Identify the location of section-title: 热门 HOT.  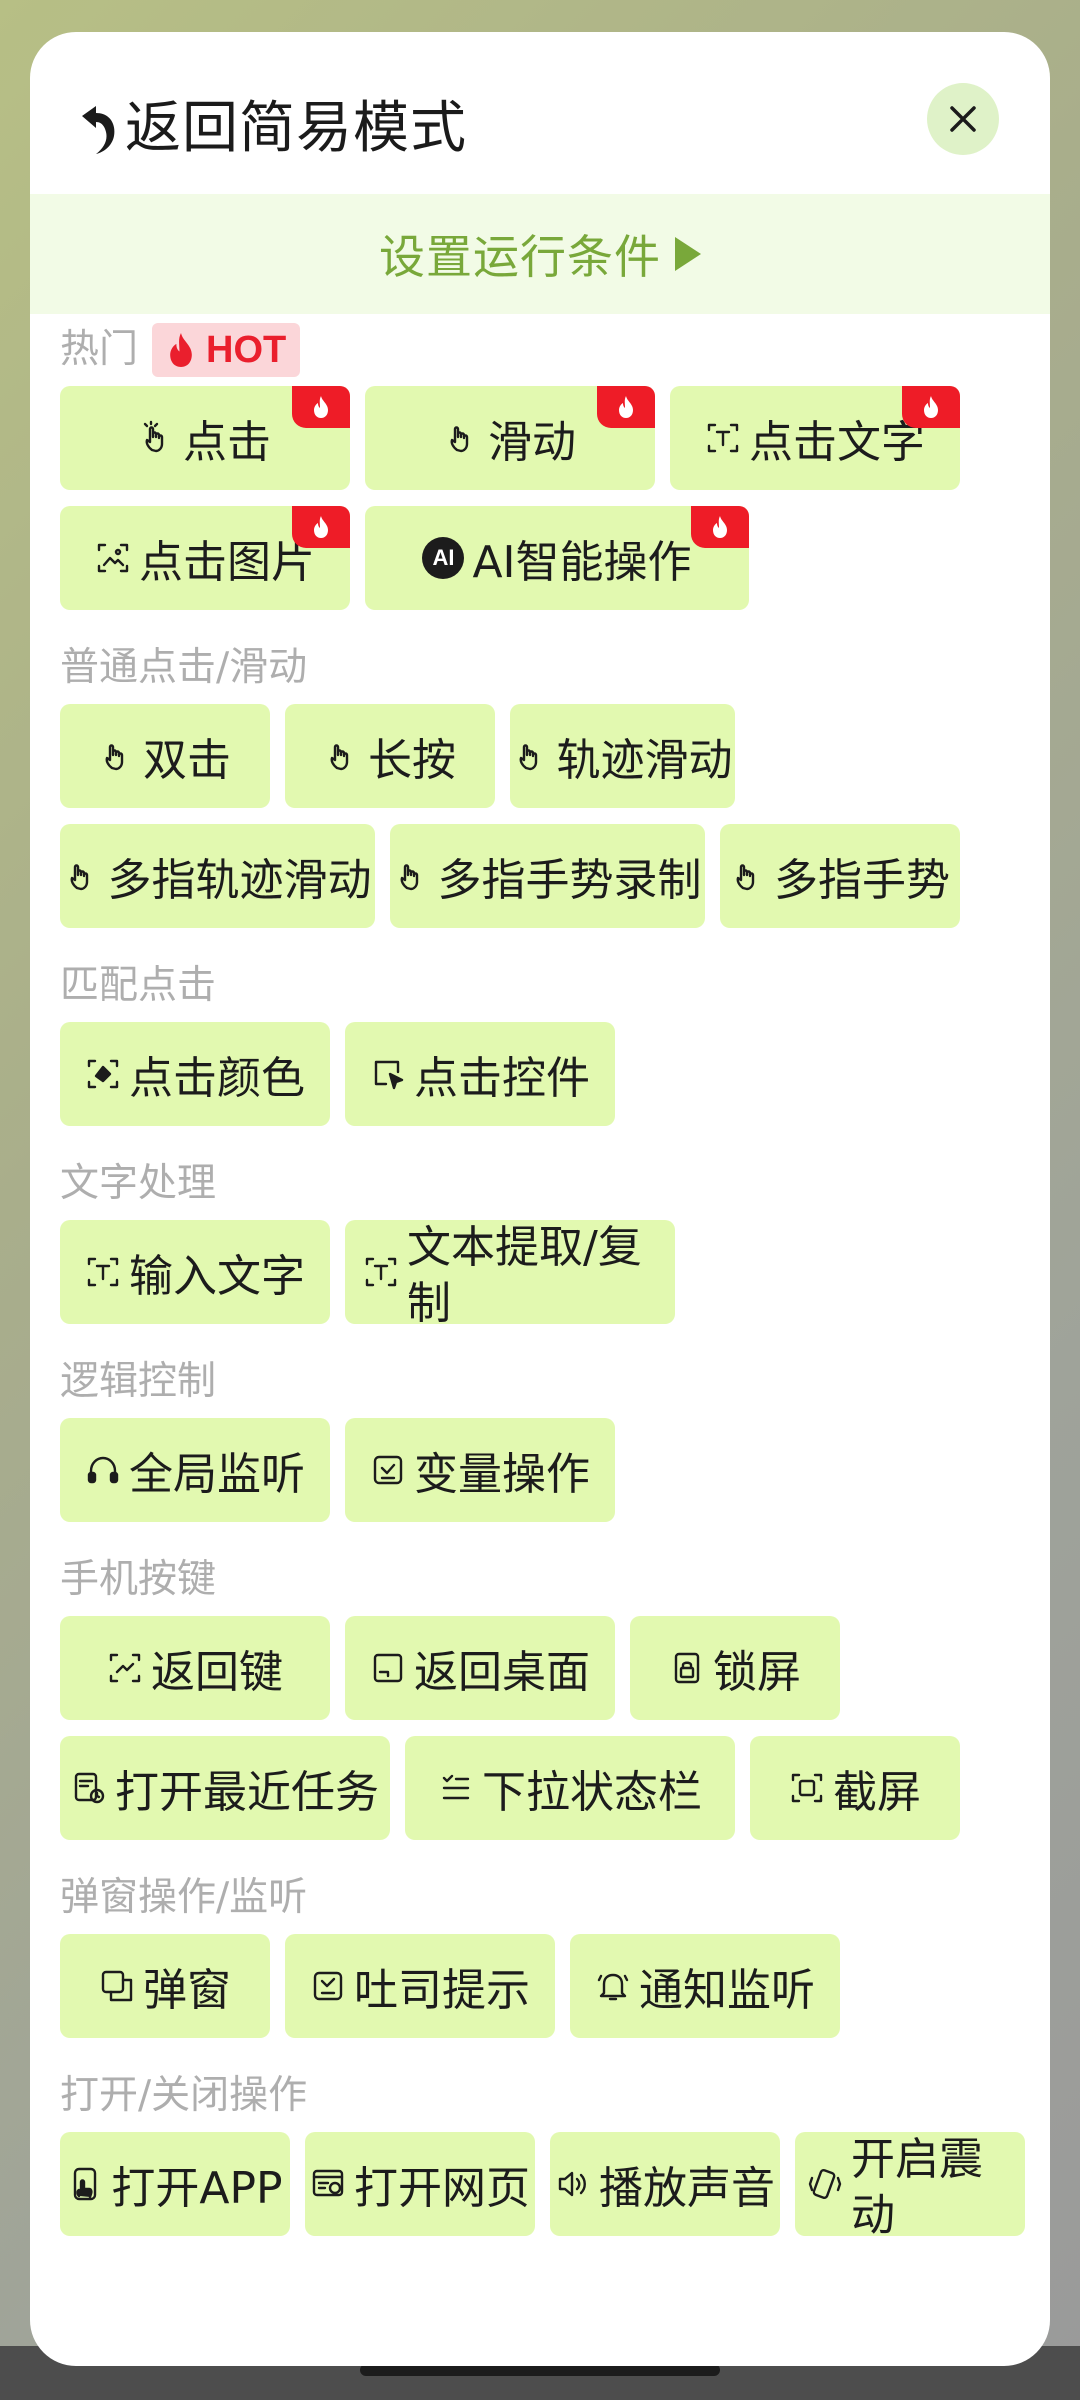
(555, 350).